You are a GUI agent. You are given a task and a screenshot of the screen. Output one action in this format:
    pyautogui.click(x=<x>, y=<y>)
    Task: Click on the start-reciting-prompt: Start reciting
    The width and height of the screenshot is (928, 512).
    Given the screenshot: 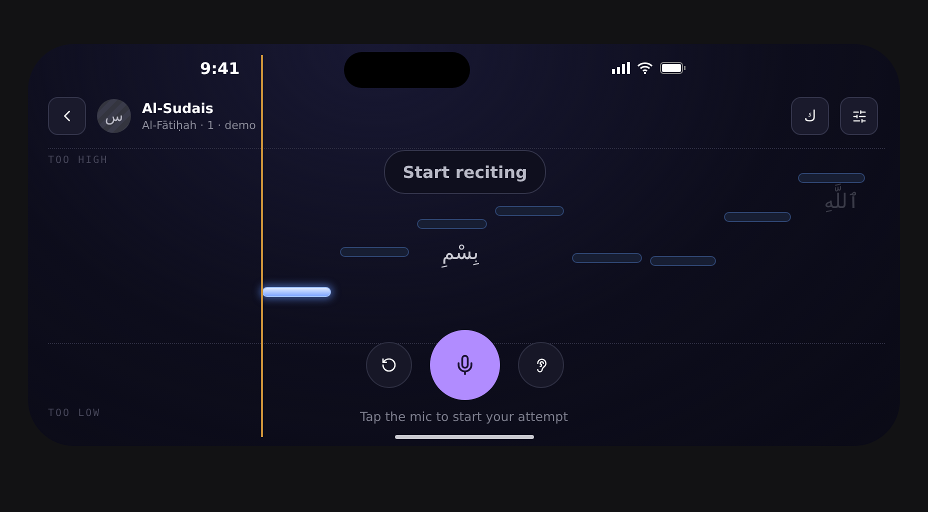 What is the action you would take?
    pyautogui.click(x=465, y=172)
    